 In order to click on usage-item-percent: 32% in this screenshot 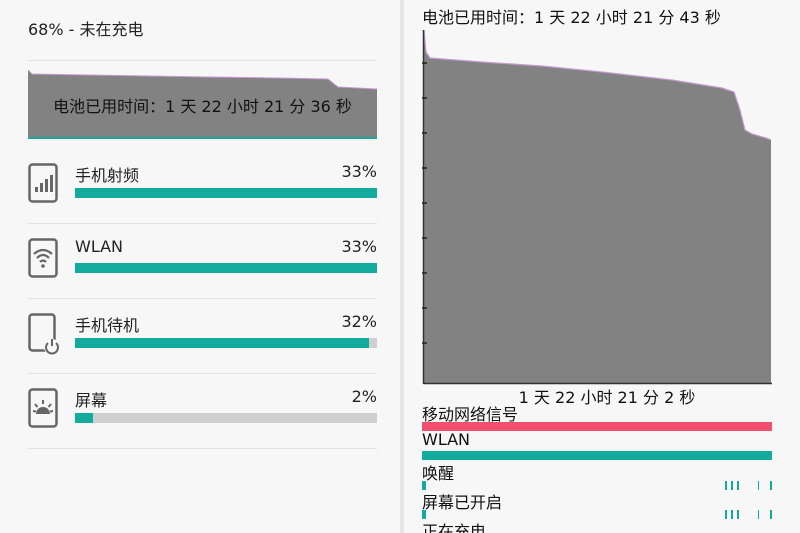, I will do `click(359, 321)`.